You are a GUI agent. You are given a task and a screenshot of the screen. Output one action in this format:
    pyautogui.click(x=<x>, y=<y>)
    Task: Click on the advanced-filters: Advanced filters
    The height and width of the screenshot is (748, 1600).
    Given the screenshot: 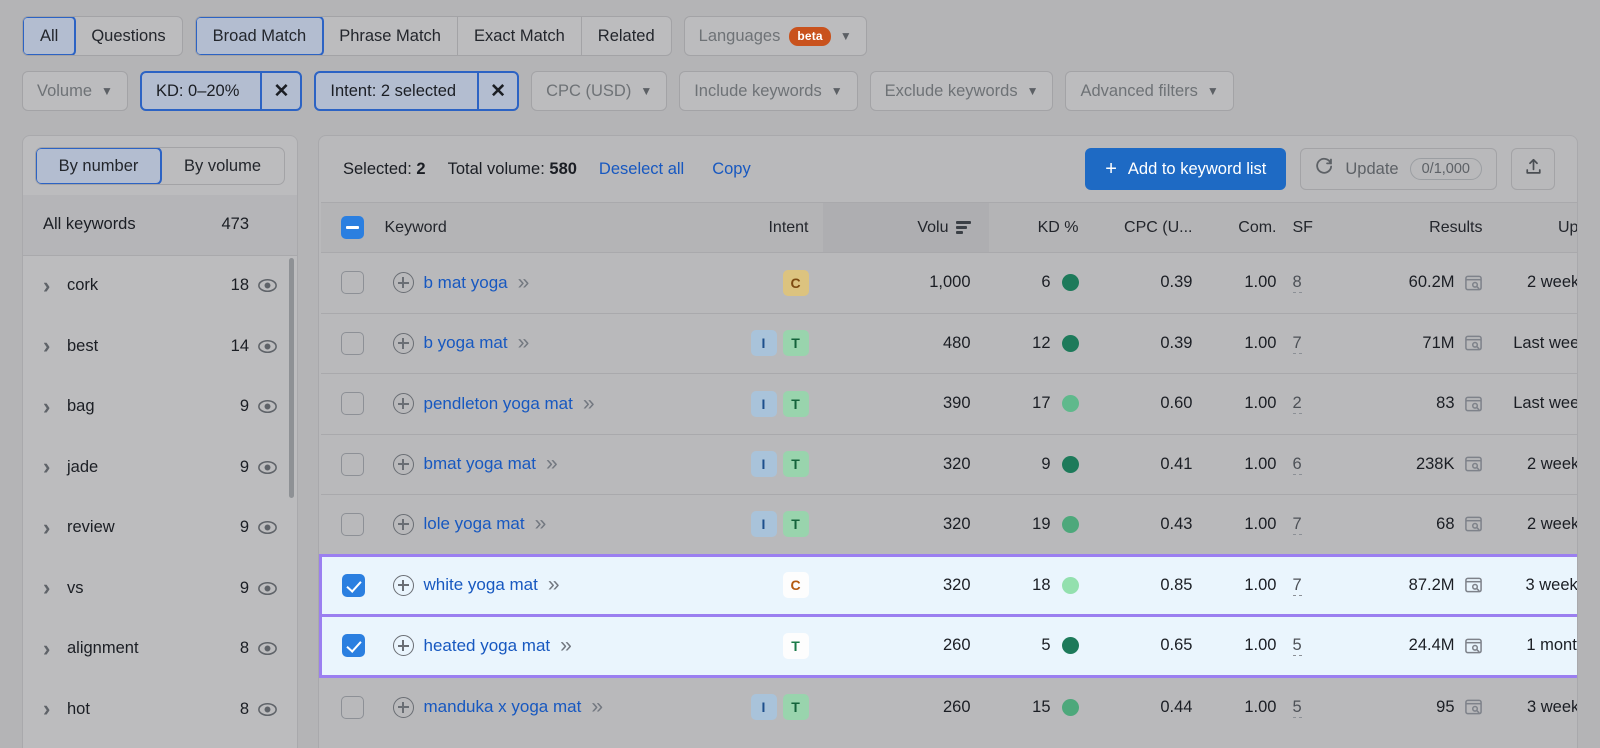 What is the action you would take?
    pyautogui.click(x=1149, y=91)
    